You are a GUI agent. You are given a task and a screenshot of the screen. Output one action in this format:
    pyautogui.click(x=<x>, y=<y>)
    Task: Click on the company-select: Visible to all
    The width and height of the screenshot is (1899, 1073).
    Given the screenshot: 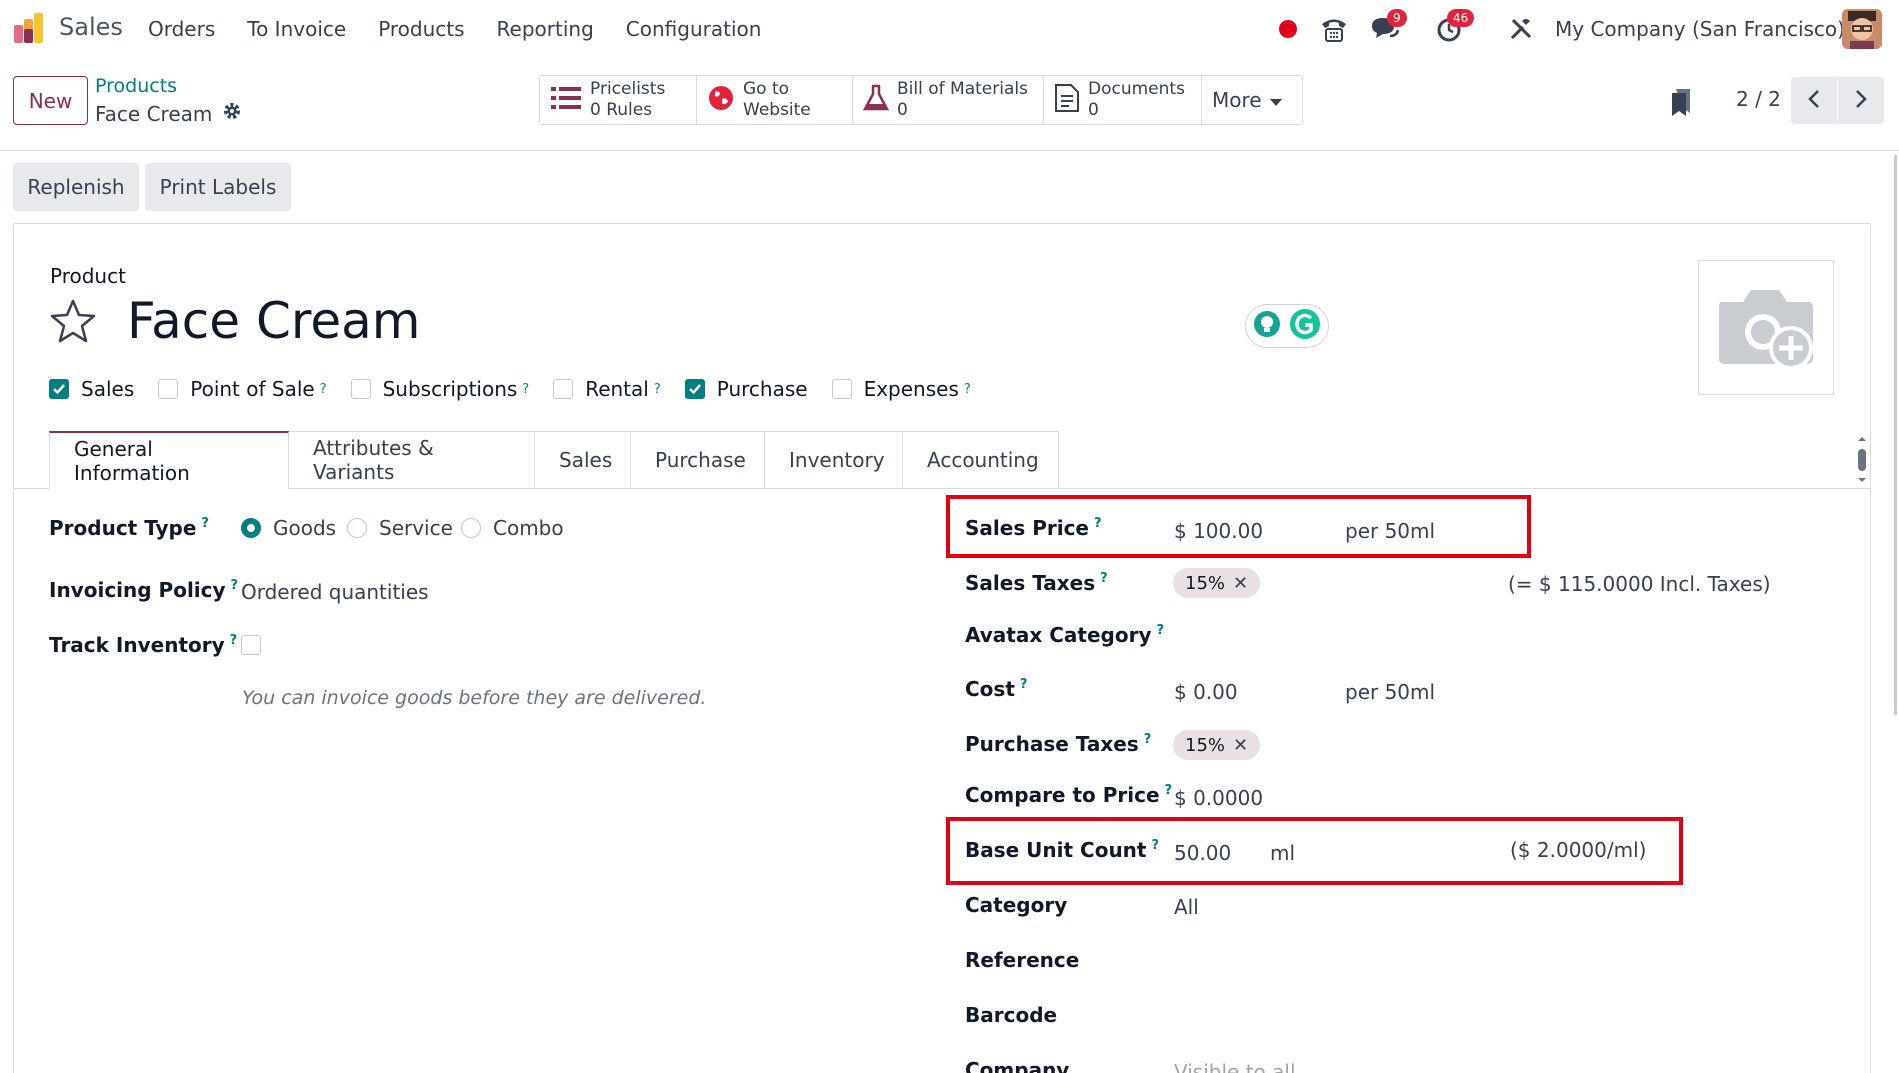 What is the action you would take?
    pyautogui.click(x=1235, y=1066)
    